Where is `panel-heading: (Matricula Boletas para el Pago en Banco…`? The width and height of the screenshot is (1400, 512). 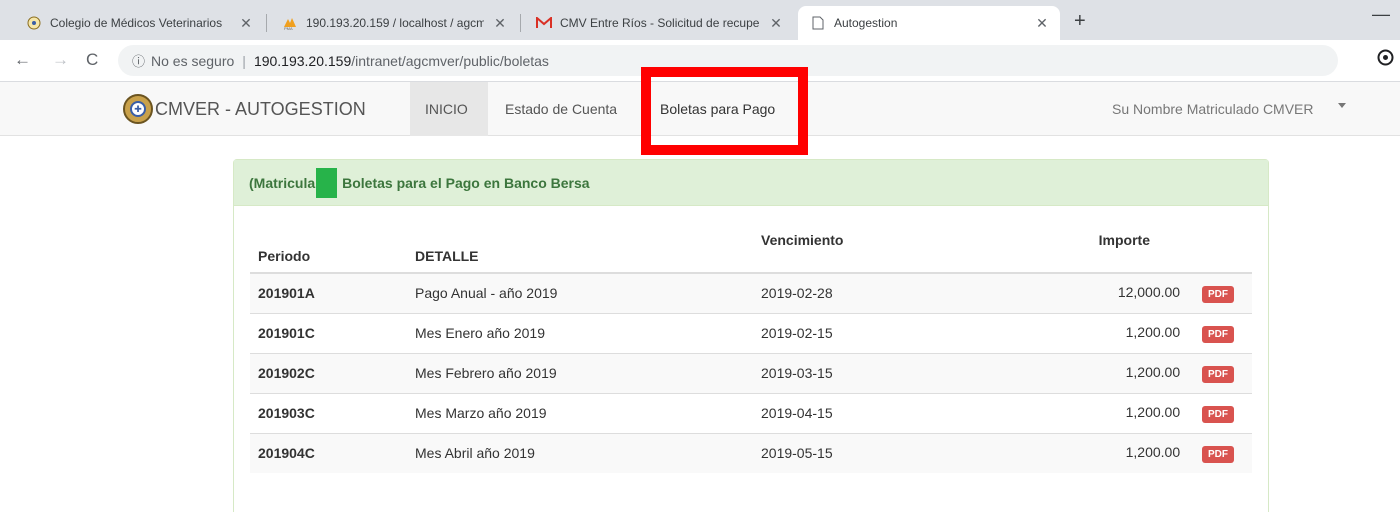 panel-heading: (Matricula Boletas para el Pago en Banco… is located at coordinates (751, 183).